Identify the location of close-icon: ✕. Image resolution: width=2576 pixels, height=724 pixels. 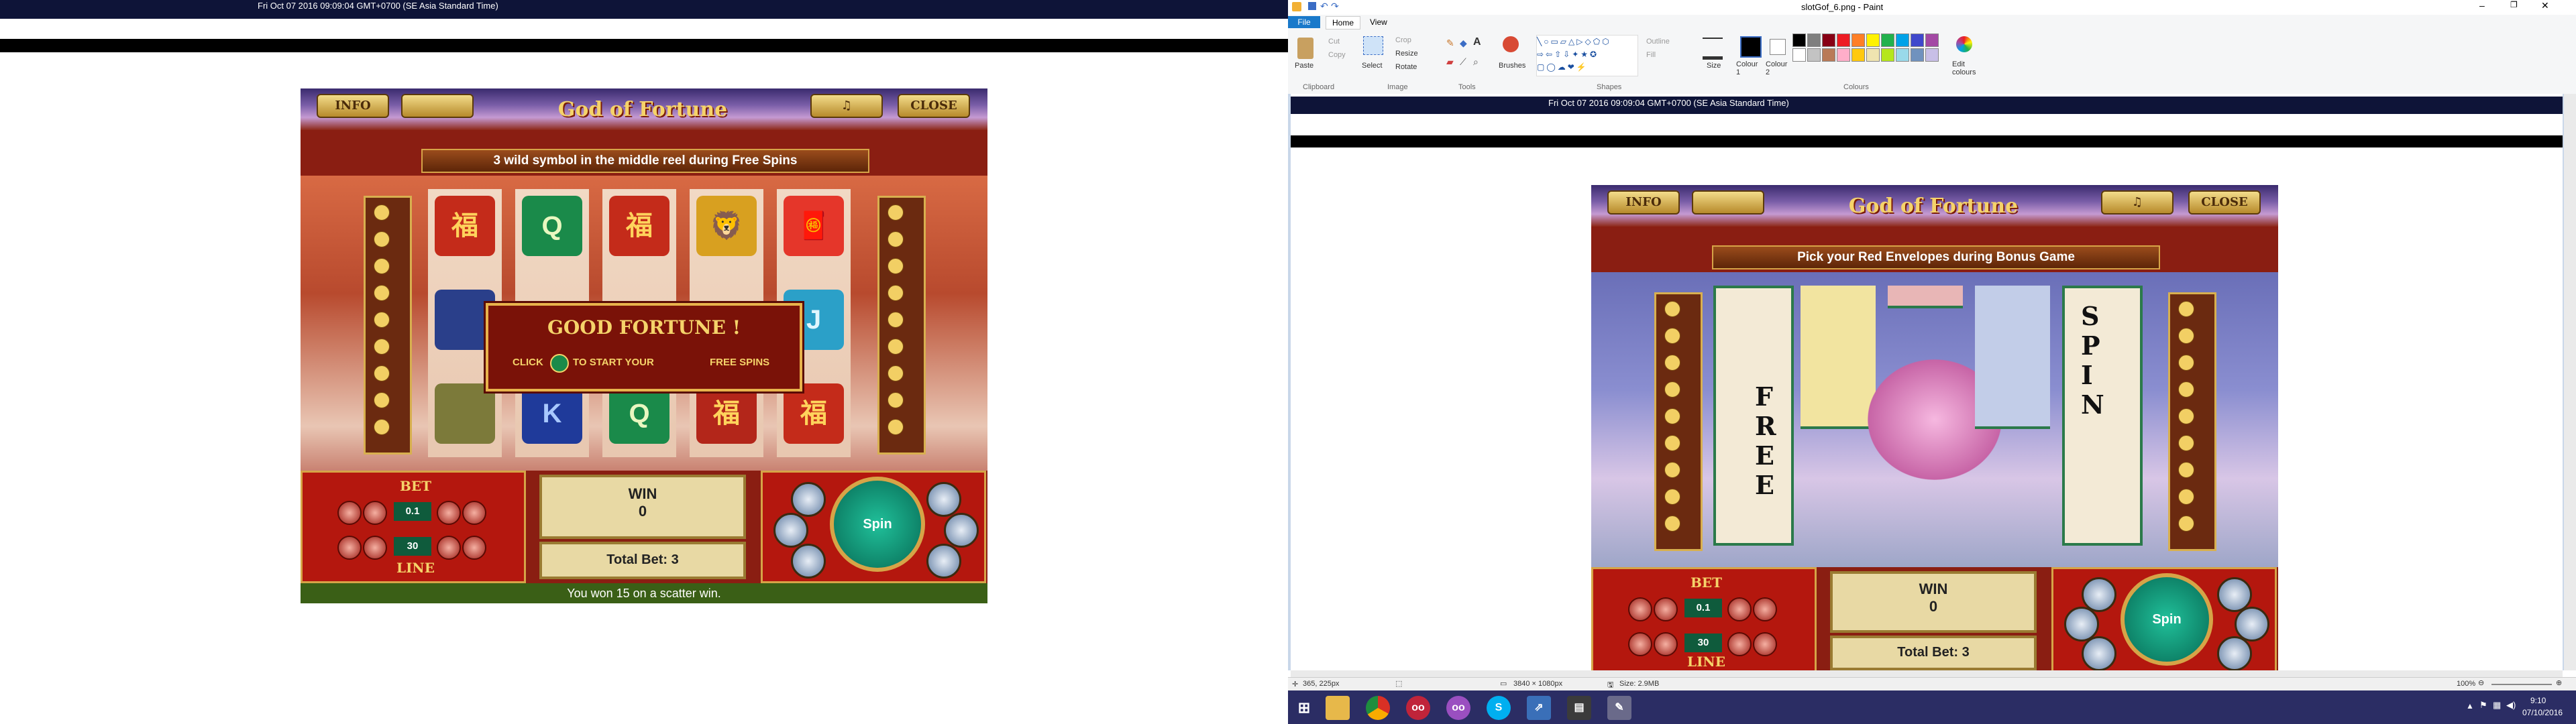
(2545, 5).